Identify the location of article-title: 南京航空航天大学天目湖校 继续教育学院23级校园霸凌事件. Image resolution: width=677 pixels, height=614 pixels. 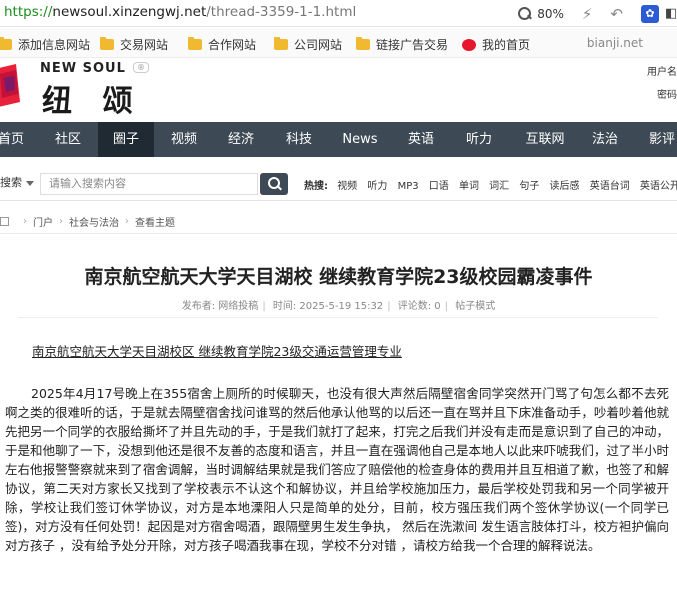
(338, 277).